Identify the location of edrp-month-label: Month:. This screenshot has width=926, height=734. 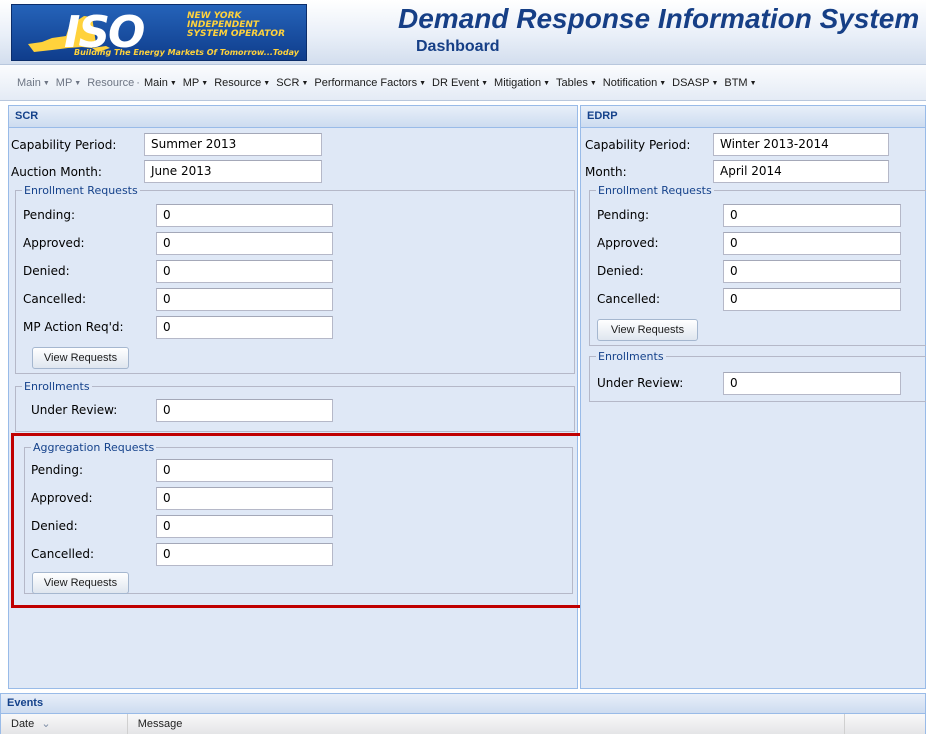
(606, 172).